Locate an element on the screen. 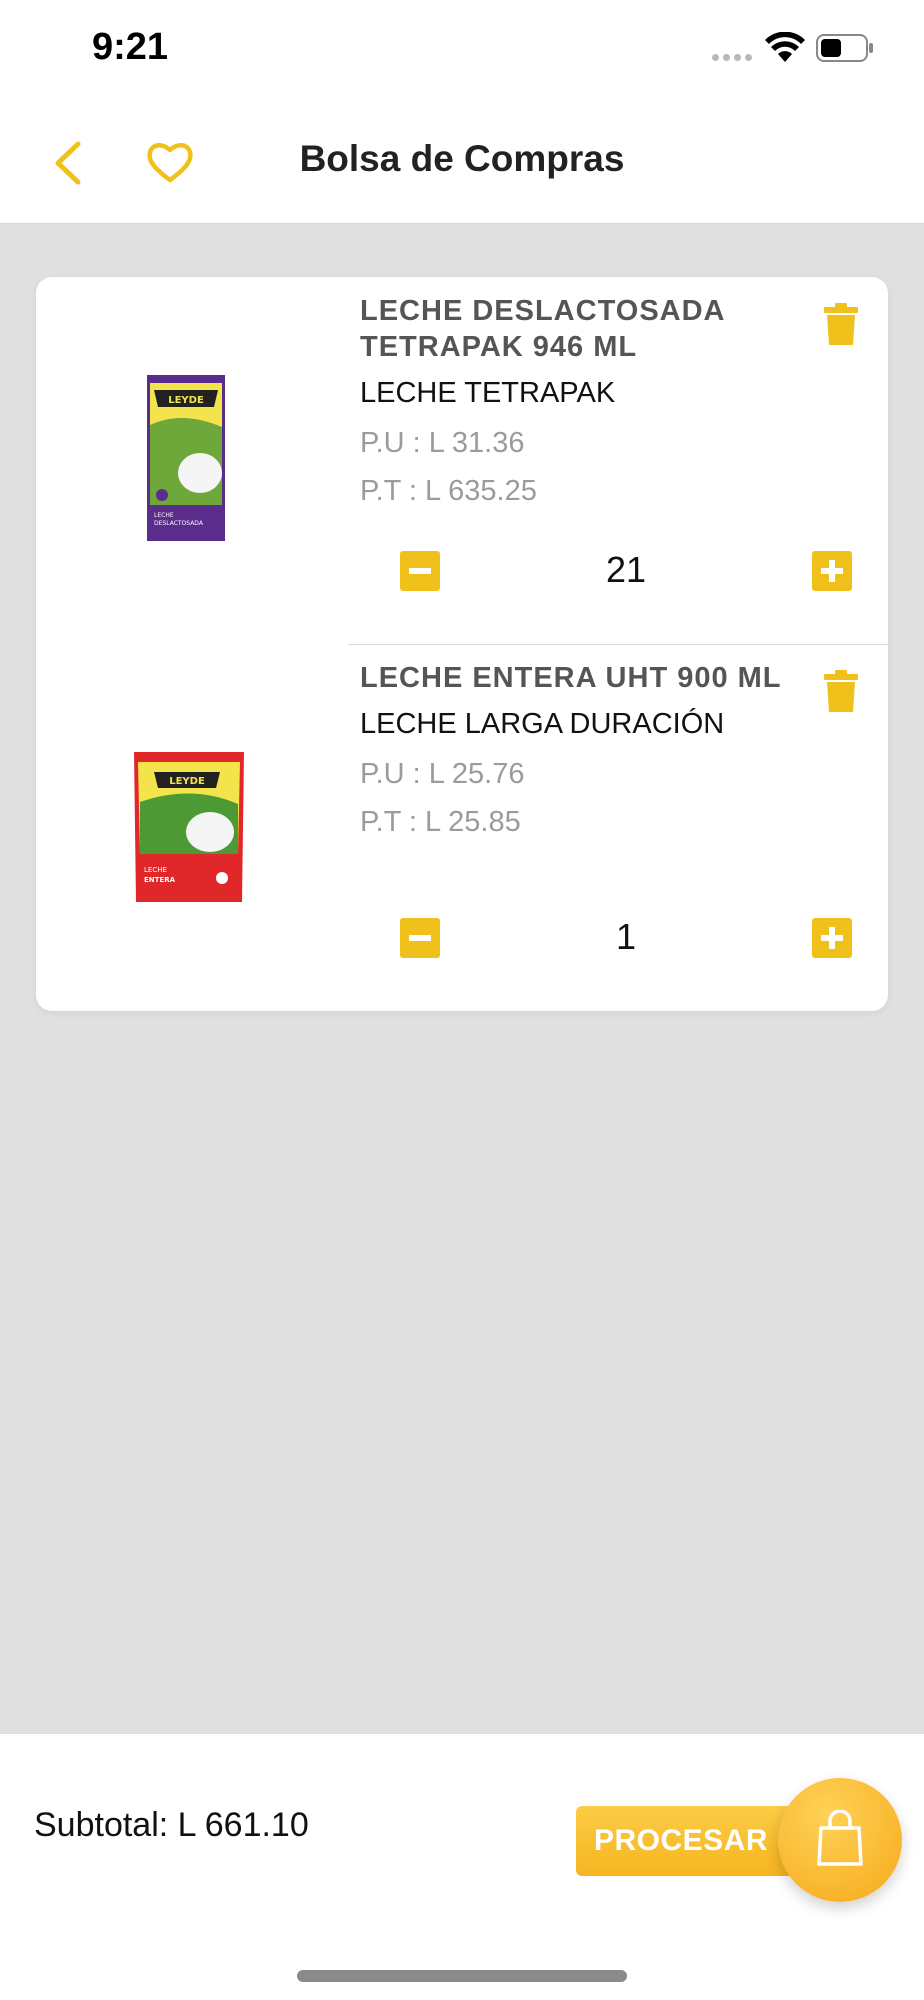  unit-price: P.U : L 25.76 is located at coordinates (442, 774).